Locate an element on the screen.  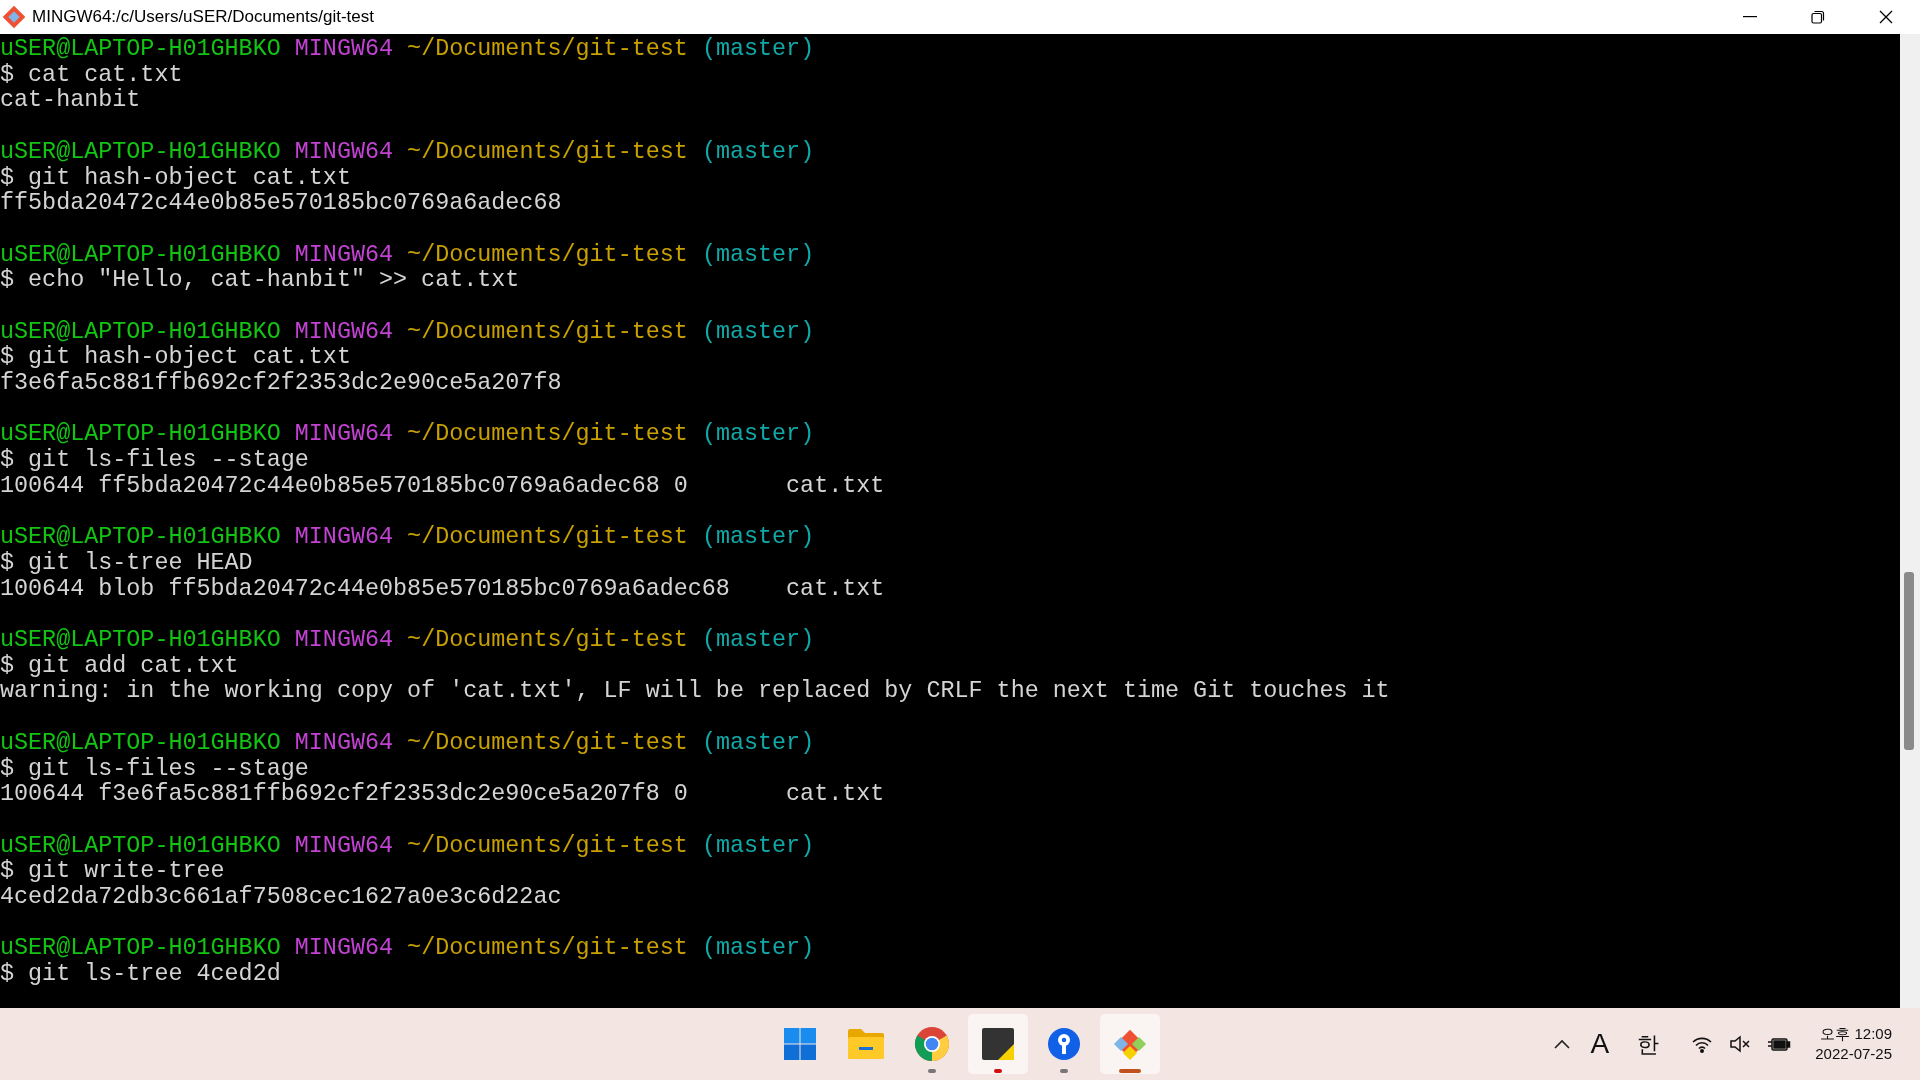
wifi-icon is located at coordinates (1702, 1044).